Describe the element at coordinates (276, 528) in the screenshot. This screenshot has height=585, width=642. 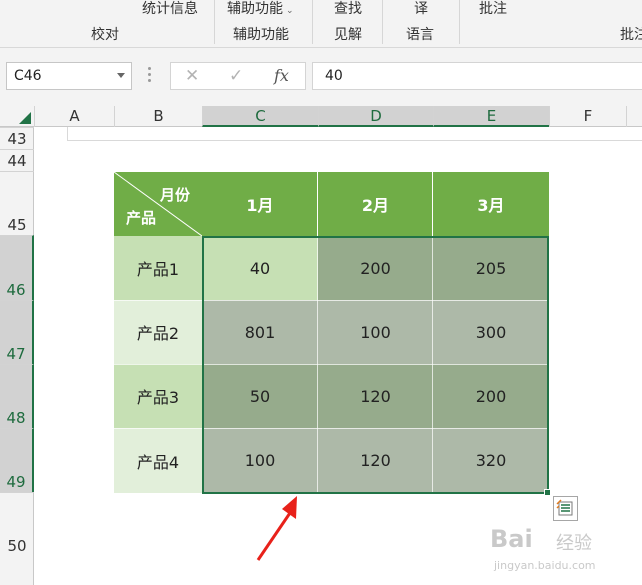
I see `red-arrow` at that location.